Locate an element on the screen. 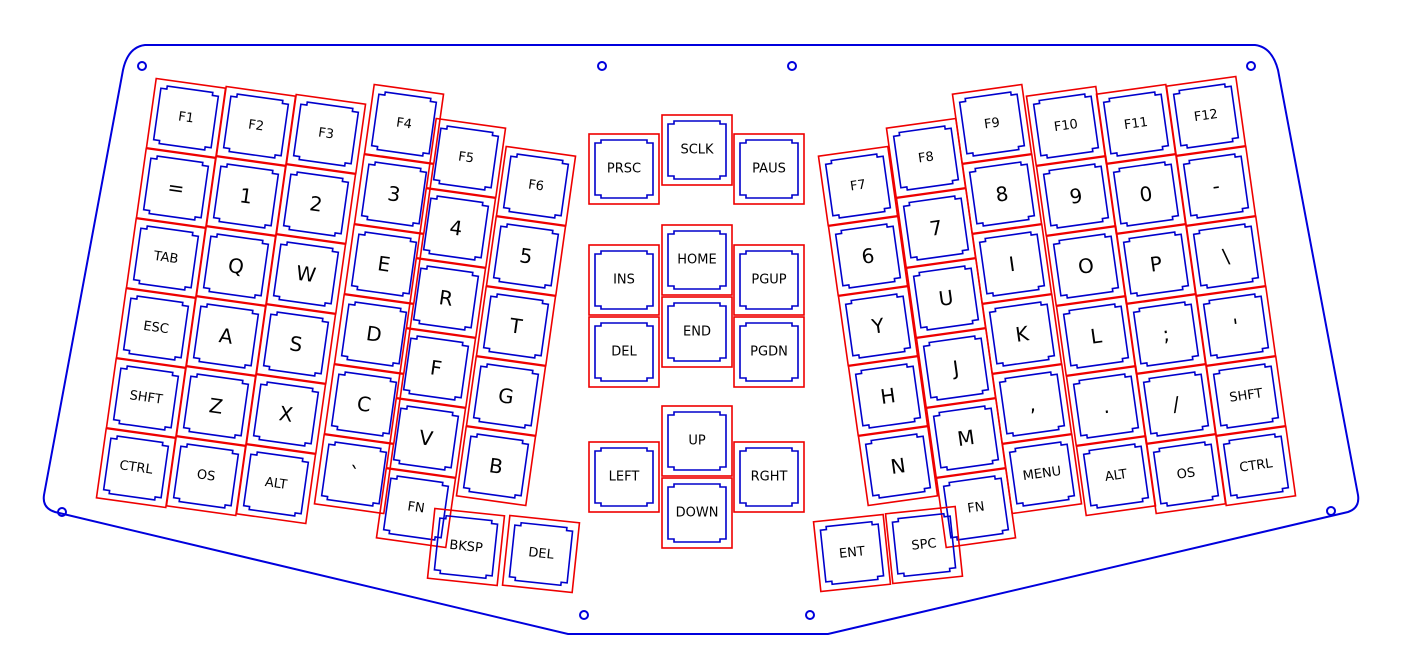  key-menu: MENU is located at coordinates (1042, 474).